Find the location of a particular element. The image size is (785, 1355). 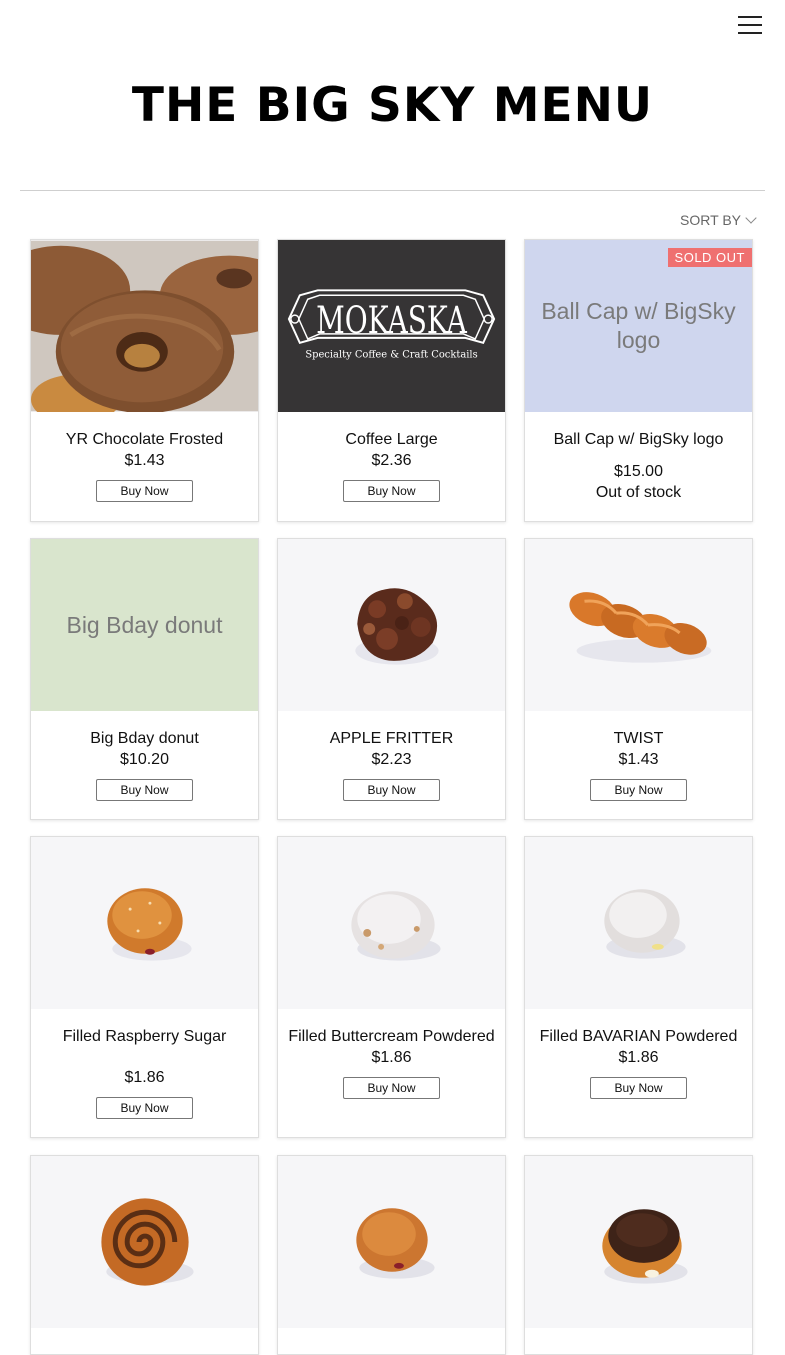

product-name: Filled BAVARIAN Powdered is located at coordinates (638, 1036).